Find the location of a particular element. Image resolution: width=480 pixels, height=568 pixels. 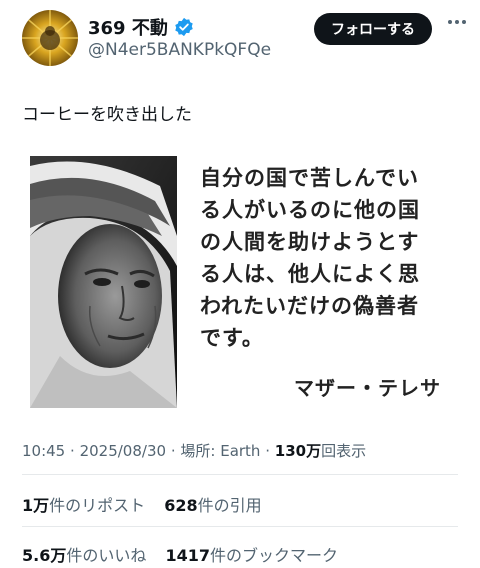

bookmarks-stat: 1417件のブックマーク is located at coordinates (251, 554).